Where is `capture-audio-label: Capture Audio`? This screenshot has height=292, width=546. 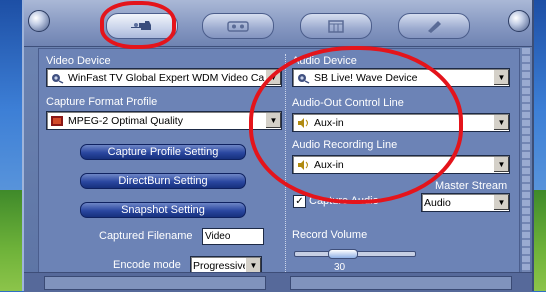
capture-audio-label: Capture Audio is located at coordinates (344, 201).